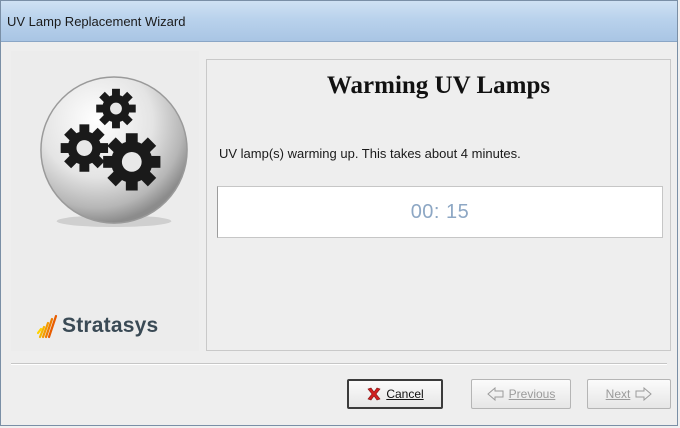 This screenshot has width=680, height=428. I want to click on arrow-left-icon, so click(495, 394).